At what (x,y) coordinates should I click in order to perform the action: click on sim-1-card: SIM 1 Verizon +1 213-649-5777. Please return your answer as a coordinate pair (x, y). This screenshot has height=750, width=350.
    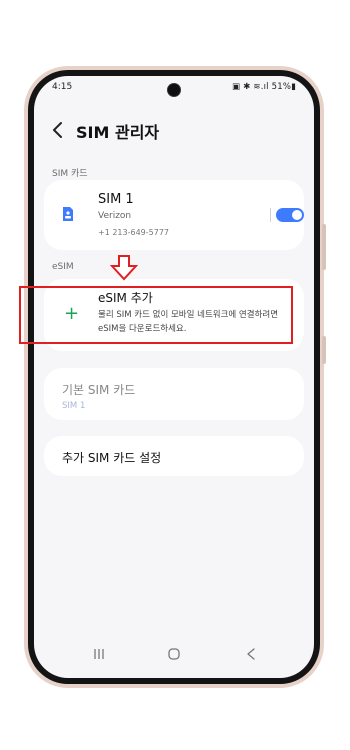
    Looking at the image, I should click on (174, 215).